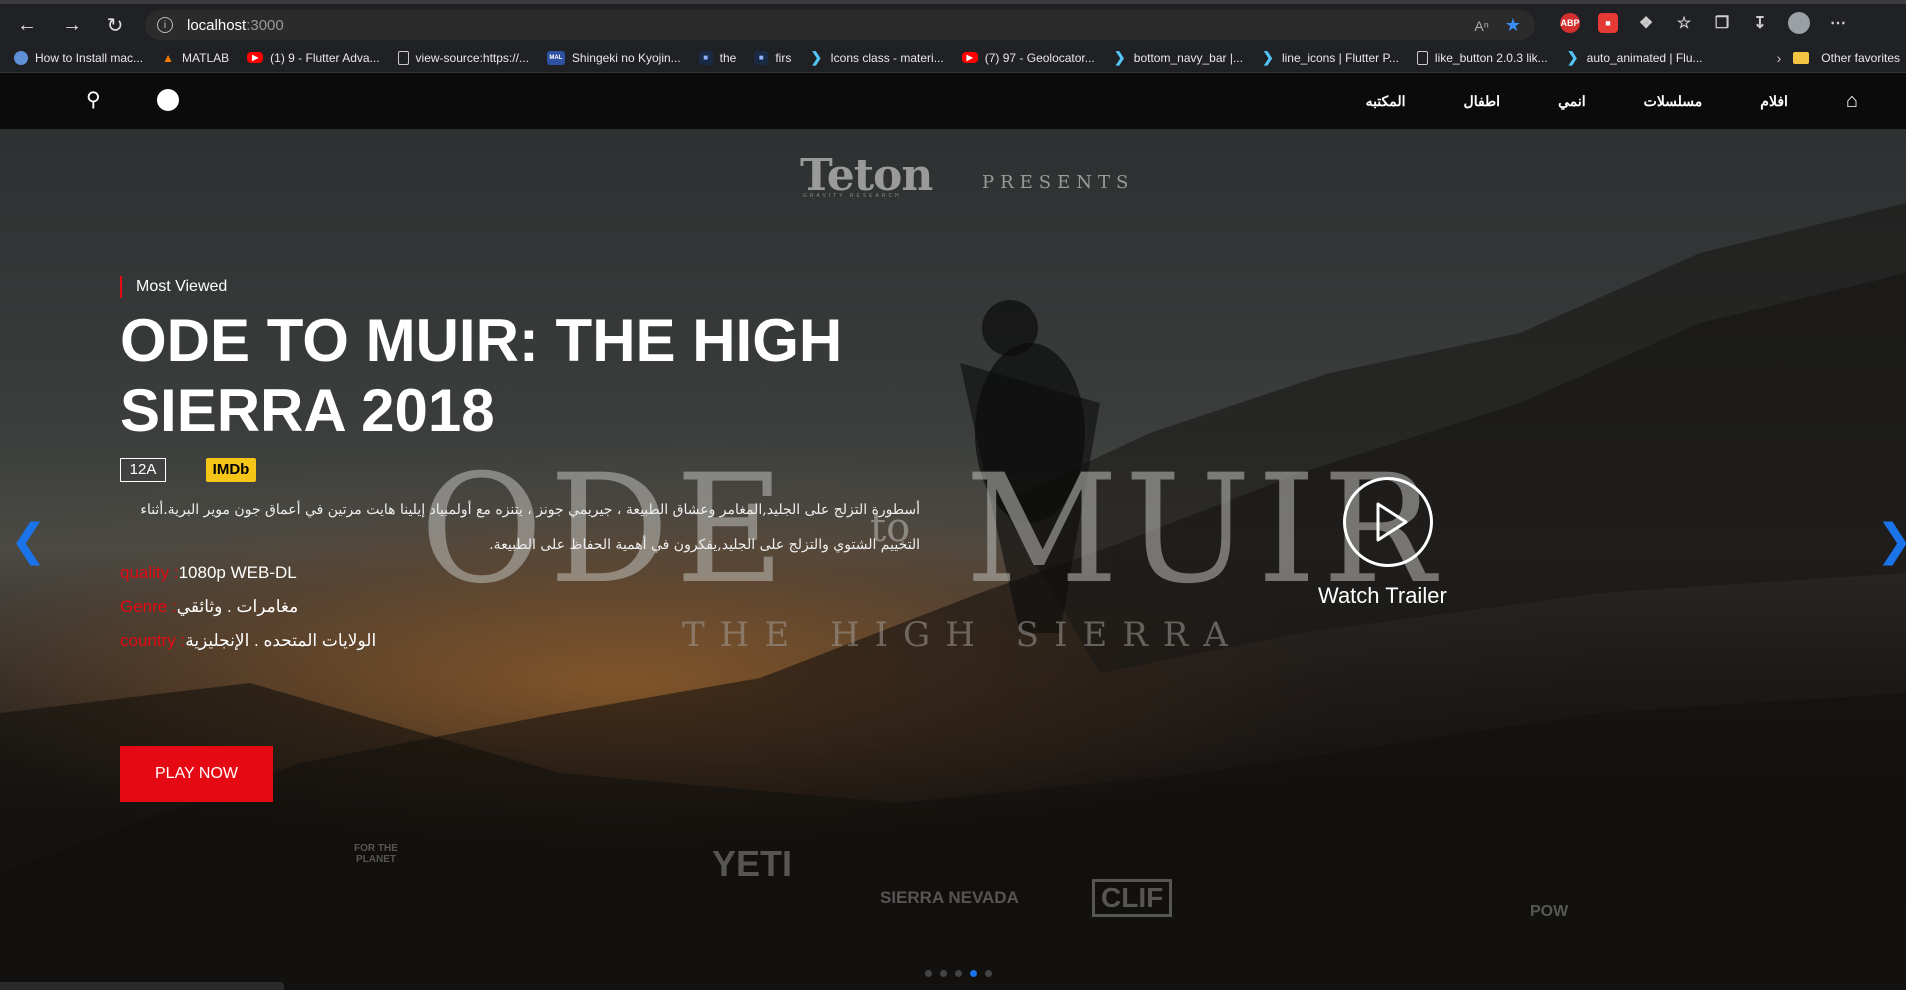 This screenshot has width=1906, height=990. Describe the element at coordinates (1801, 58) in the screenshot. I see `folder-icon` at that location.